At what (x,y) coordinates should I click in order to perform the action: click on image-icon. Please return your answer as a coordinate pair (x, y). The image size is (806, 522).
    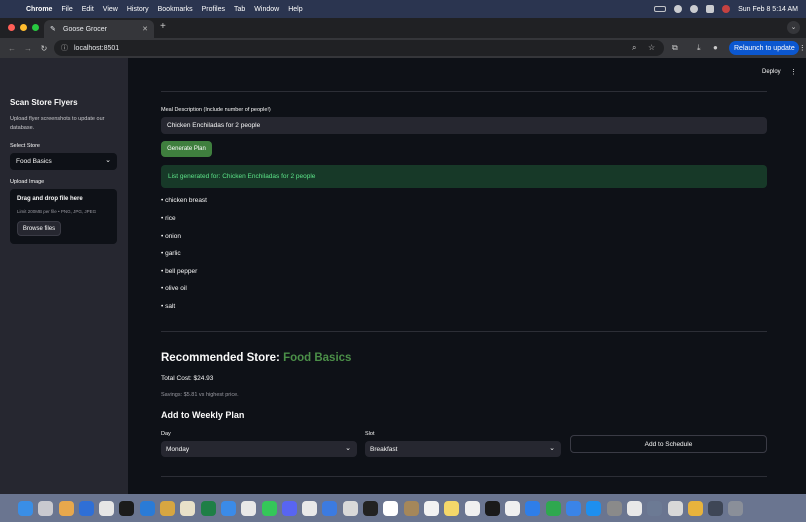
    Looking at the image, I should click on (675, 508).